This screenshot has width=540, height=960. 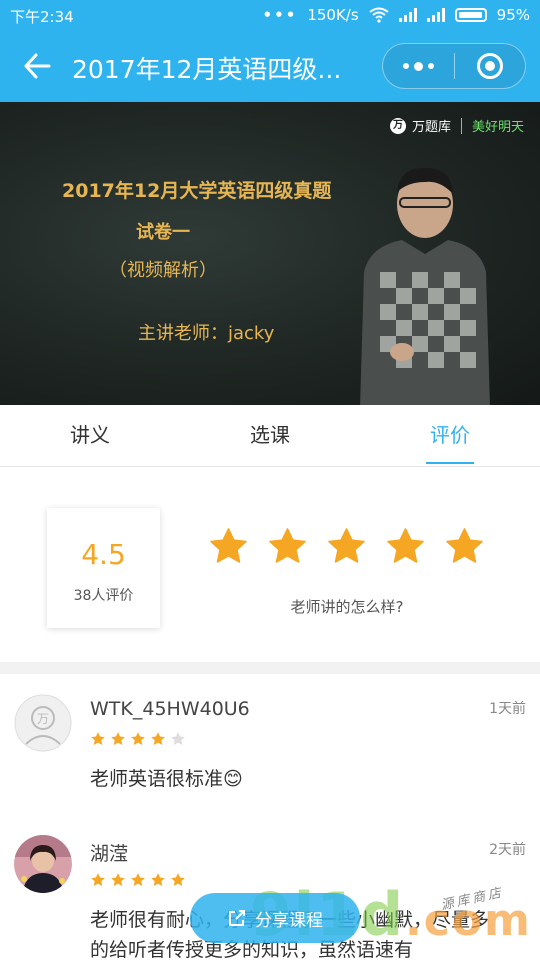 What do you see at coordinates (289, 920) in the screenshot?
I see `share-label: 分享课程` at bounding box center [289, 920].